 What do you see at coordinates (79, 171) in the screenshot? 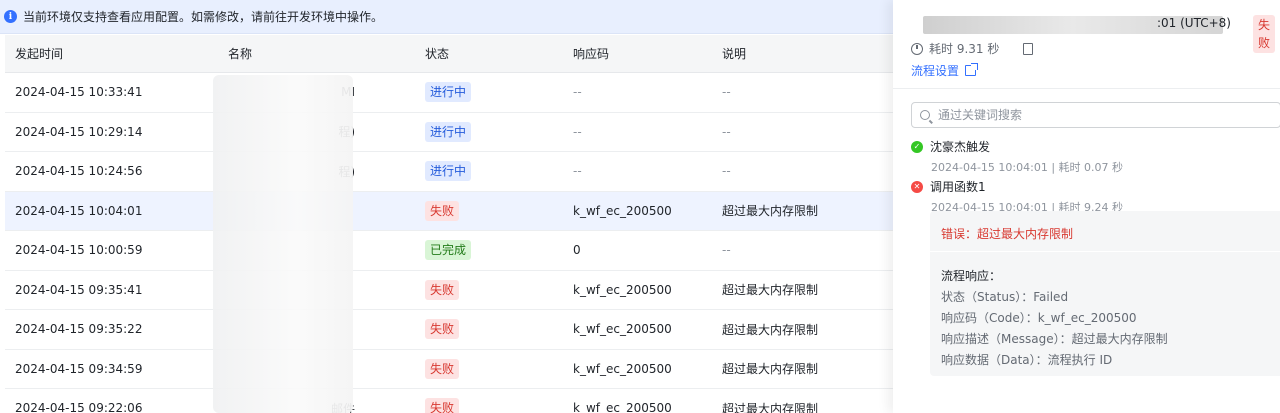
I see `cell-time: 2024-04-15 10:24:56` at bounding box center [79, 171].